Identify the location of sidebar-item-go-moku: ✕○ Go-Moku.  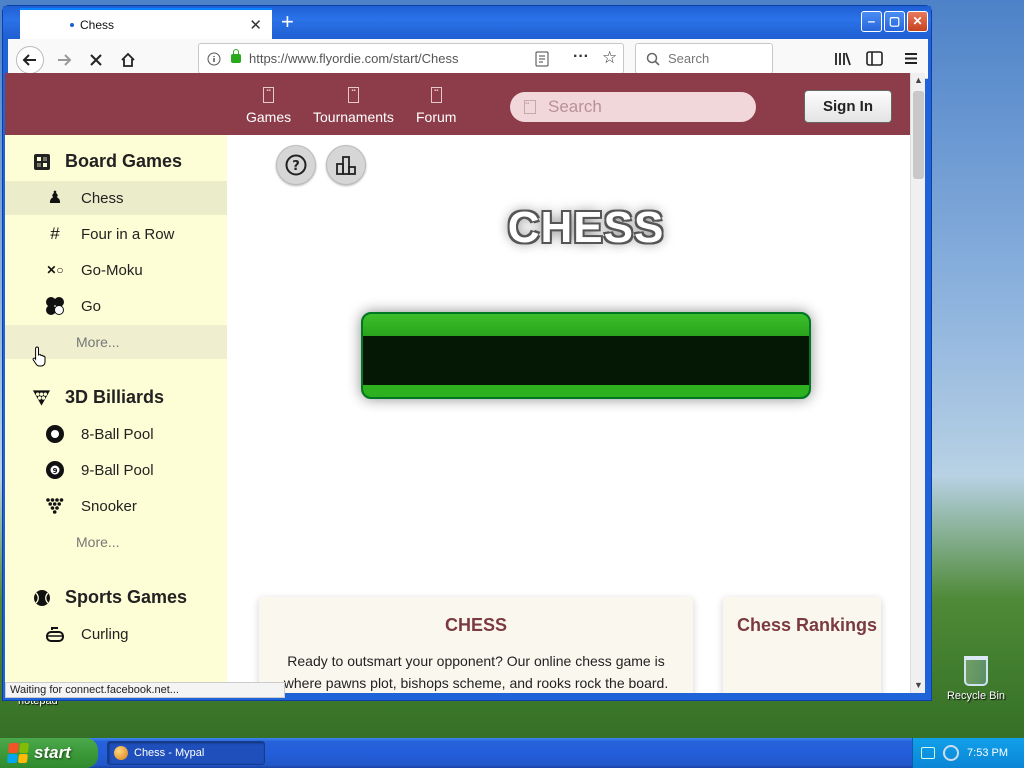
(116, 270).